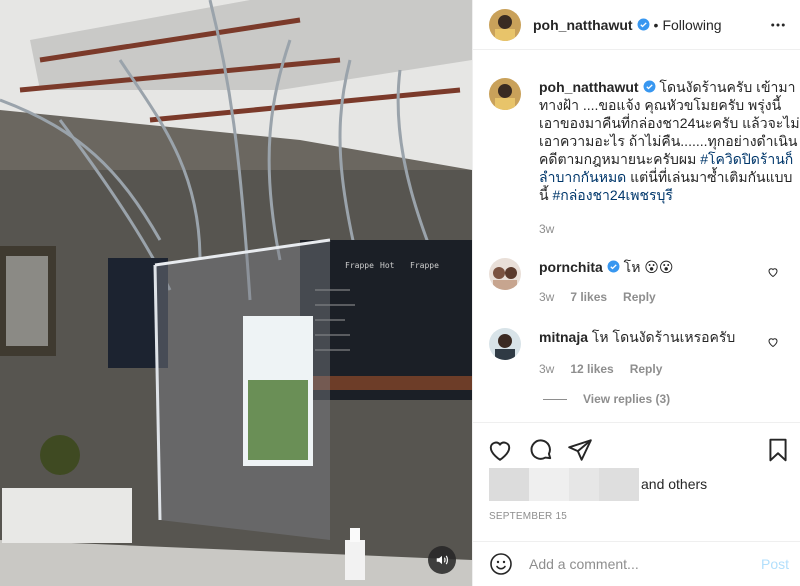  I want to click on svg-text: Hot, so click(387, 265).